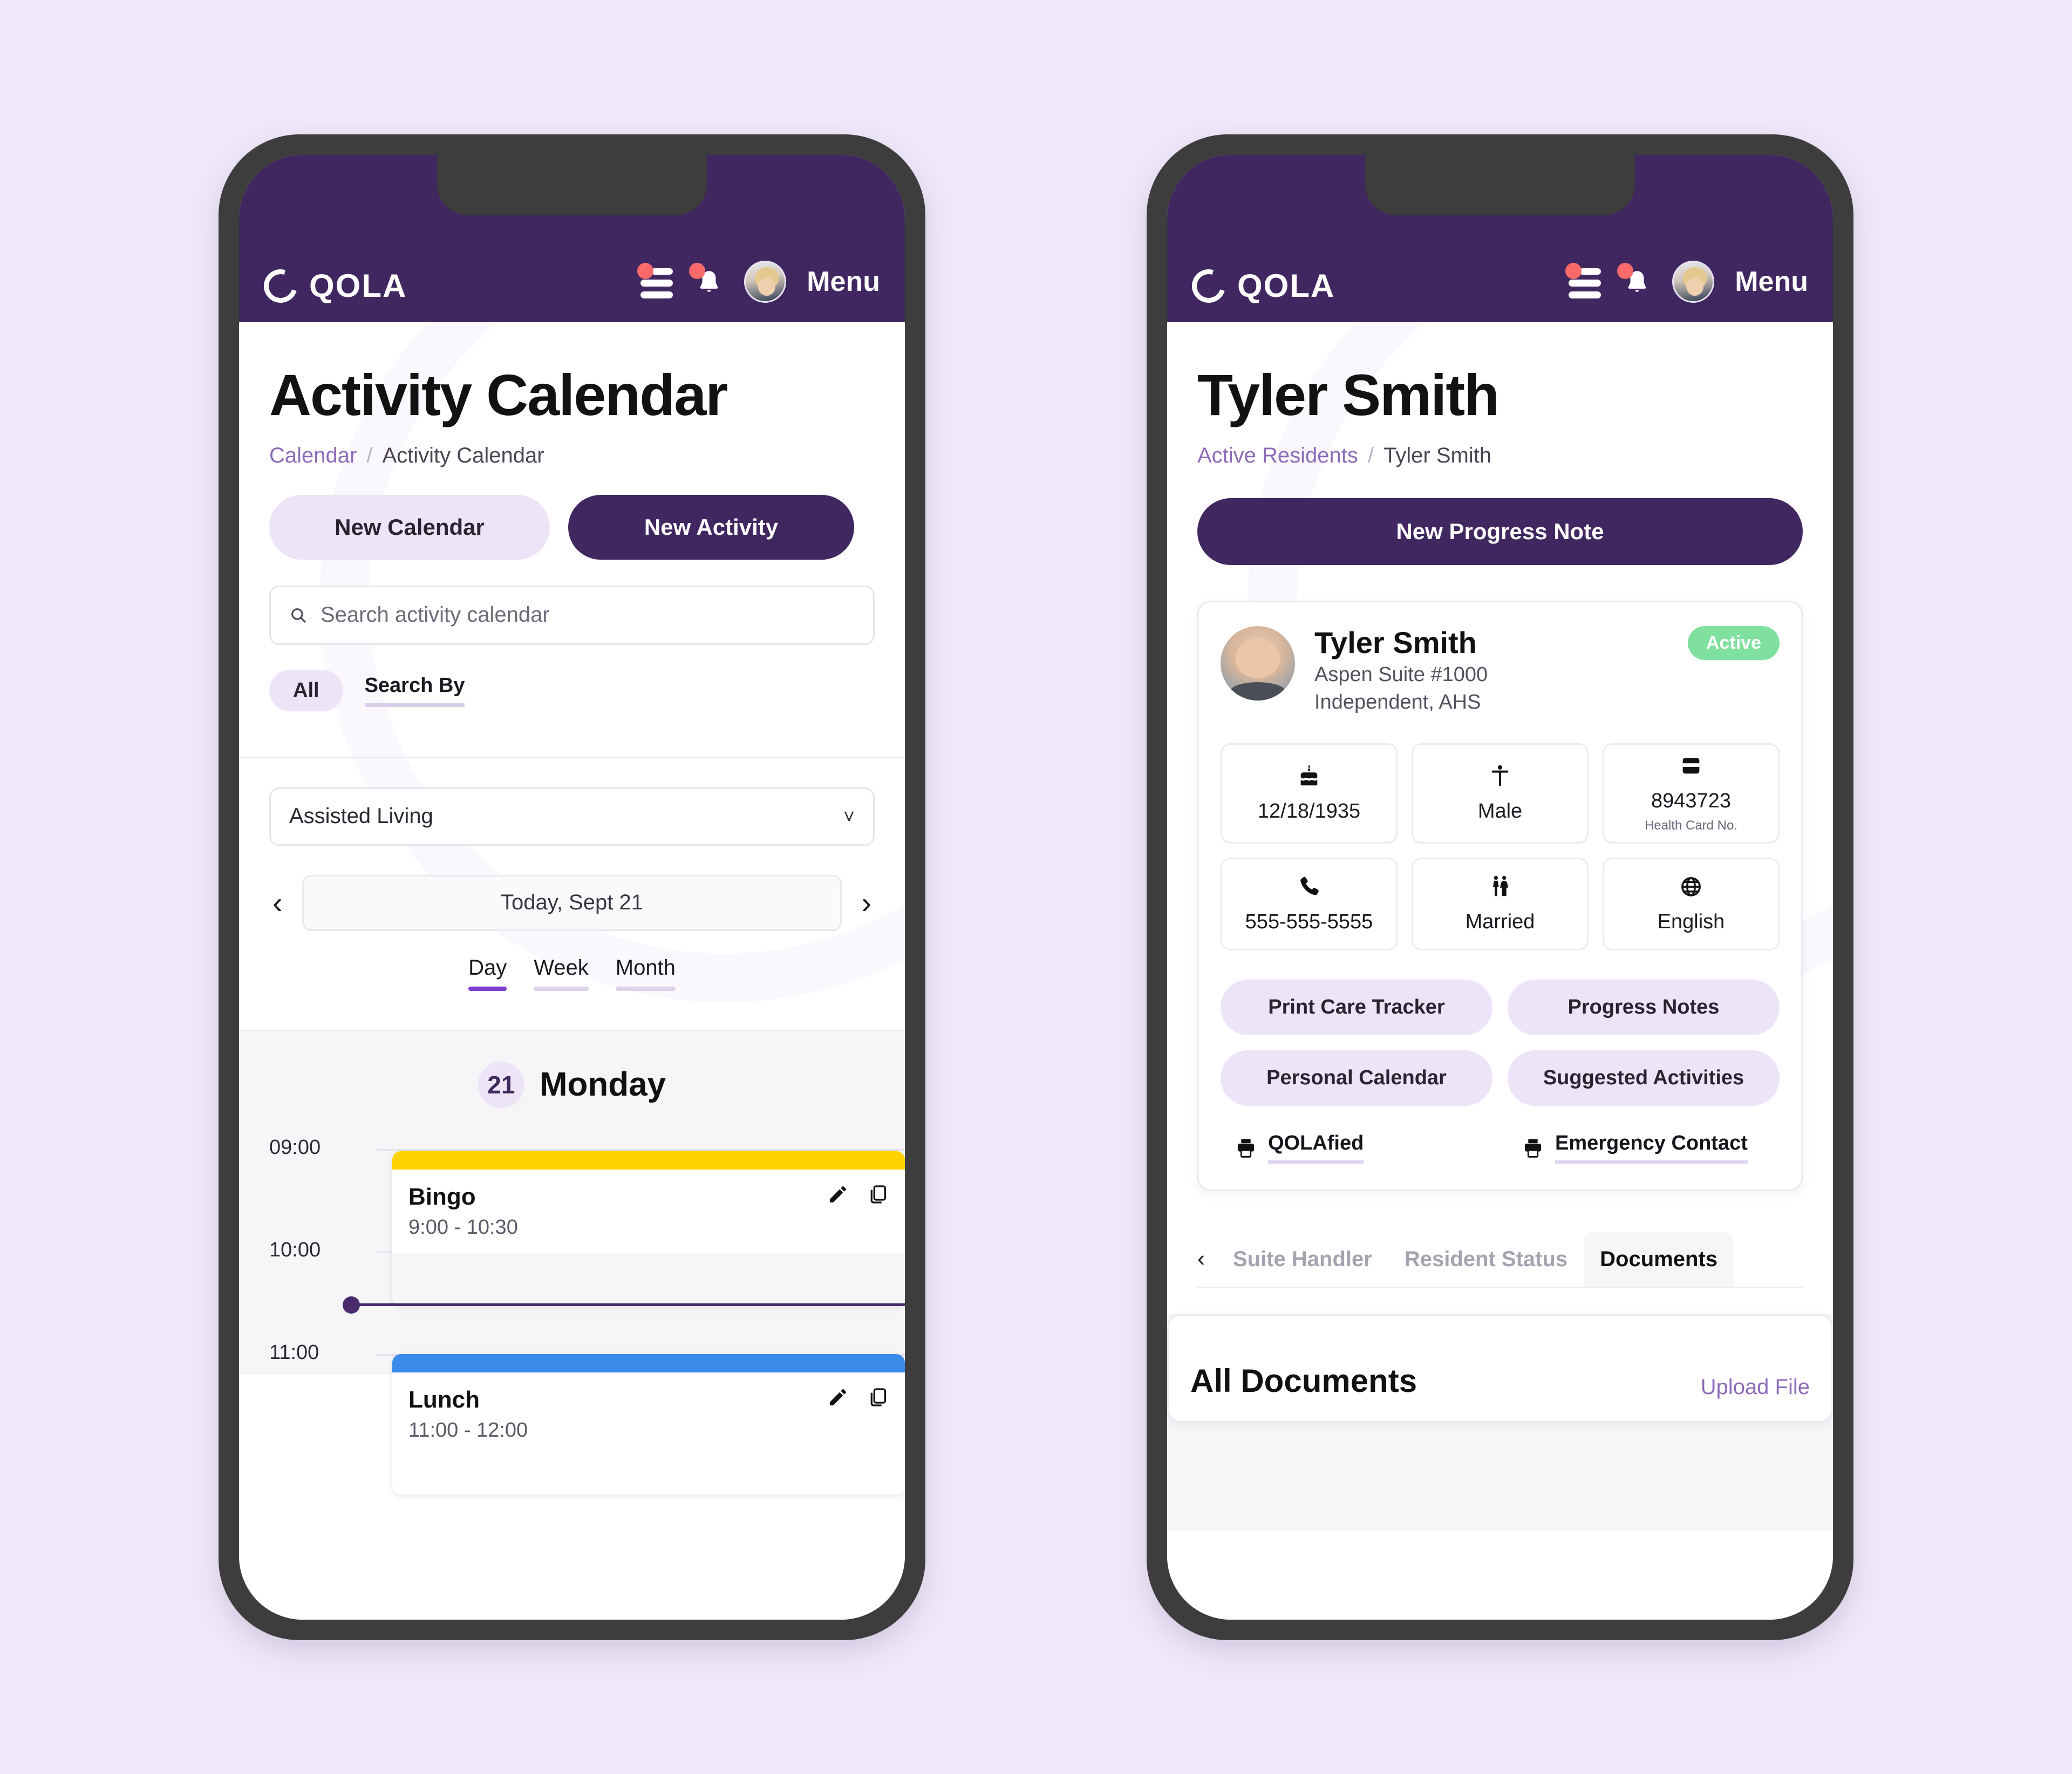  Describe the element at coordinates (487, 977) in the screenshot. I see `tab-day: Day` at that location.